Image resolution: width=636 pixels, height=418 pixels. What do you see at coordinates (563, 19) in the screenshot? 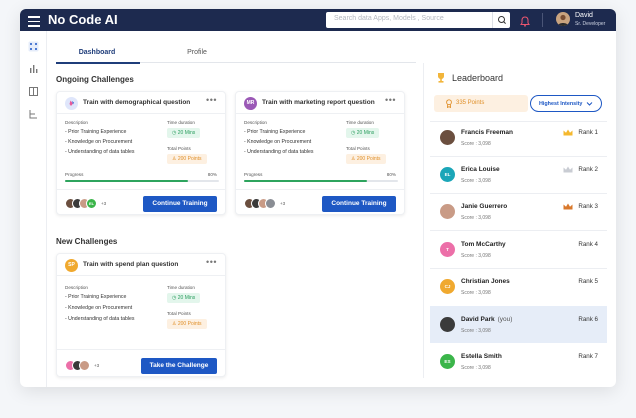
I see `user-avatar` at bounding box center [563, 19].